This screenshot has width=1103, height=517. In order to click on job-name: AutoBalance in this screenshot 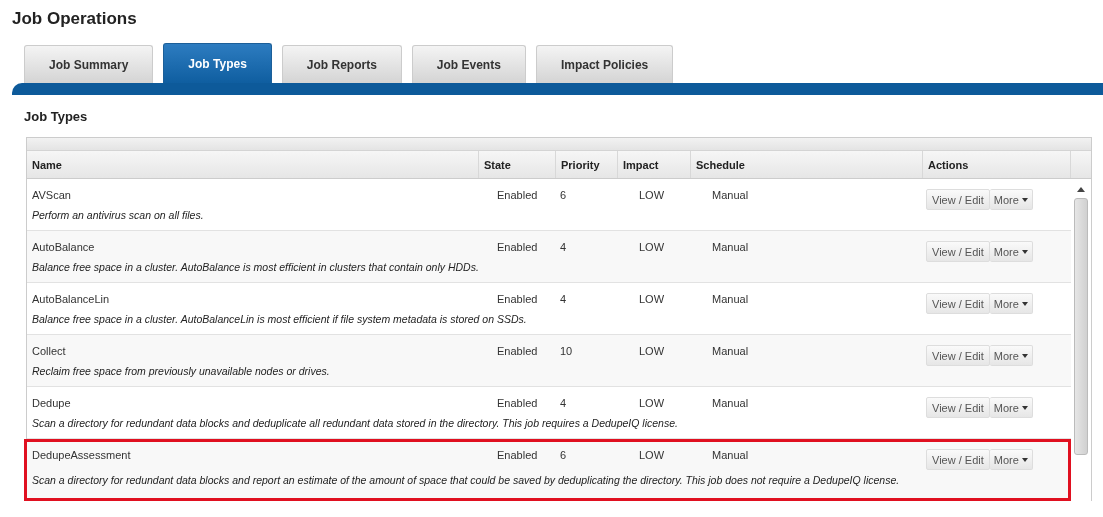, I will do `click(63, 248)`.